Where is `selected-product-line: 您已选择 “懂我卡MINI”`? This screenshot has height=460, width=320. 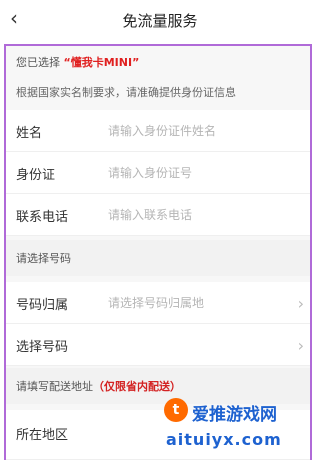 selected-product-line: 您已选择 “懂我卡MINI” is located at coordinates (77, 62).